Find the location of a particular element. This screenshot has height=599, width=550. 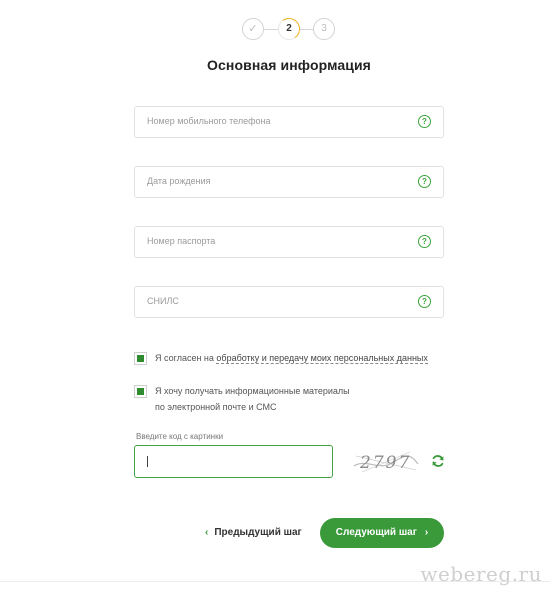

progress-arc is located at coordinates (288, 28).